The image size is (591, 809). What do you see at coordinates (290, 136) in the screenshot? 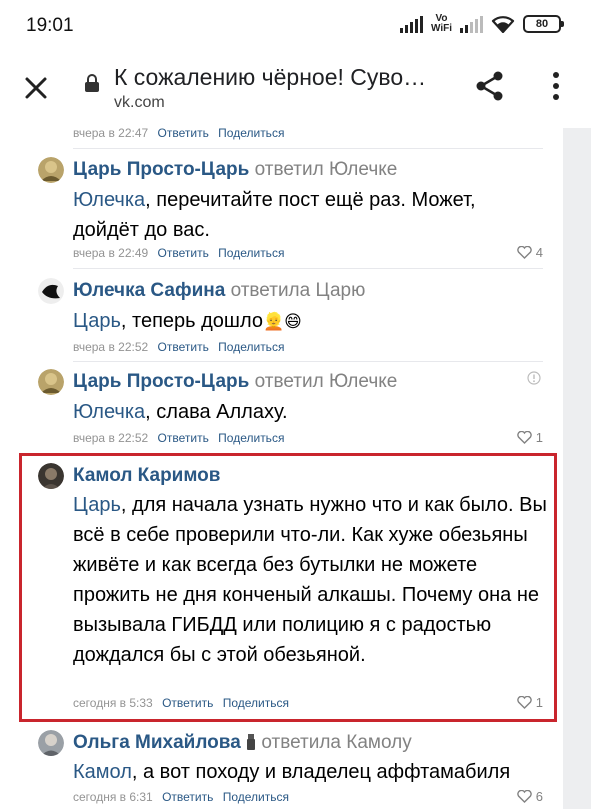
I see `comment-item: вчера в 22:47 Ответить Поделиться` at bounding box center [290, 136].